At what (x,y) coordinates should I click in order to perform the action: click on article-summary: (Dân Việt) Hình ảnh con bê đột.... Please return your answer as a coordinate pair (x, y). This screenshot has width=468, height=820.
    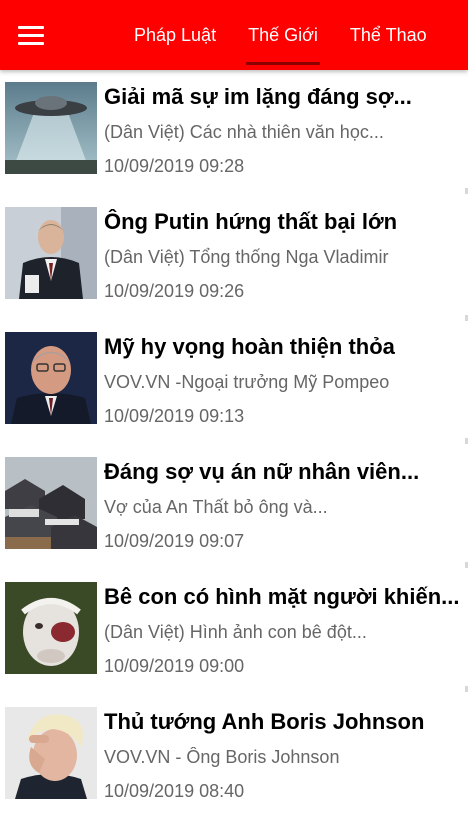
    Looking at the image, I should click on (235, 632).